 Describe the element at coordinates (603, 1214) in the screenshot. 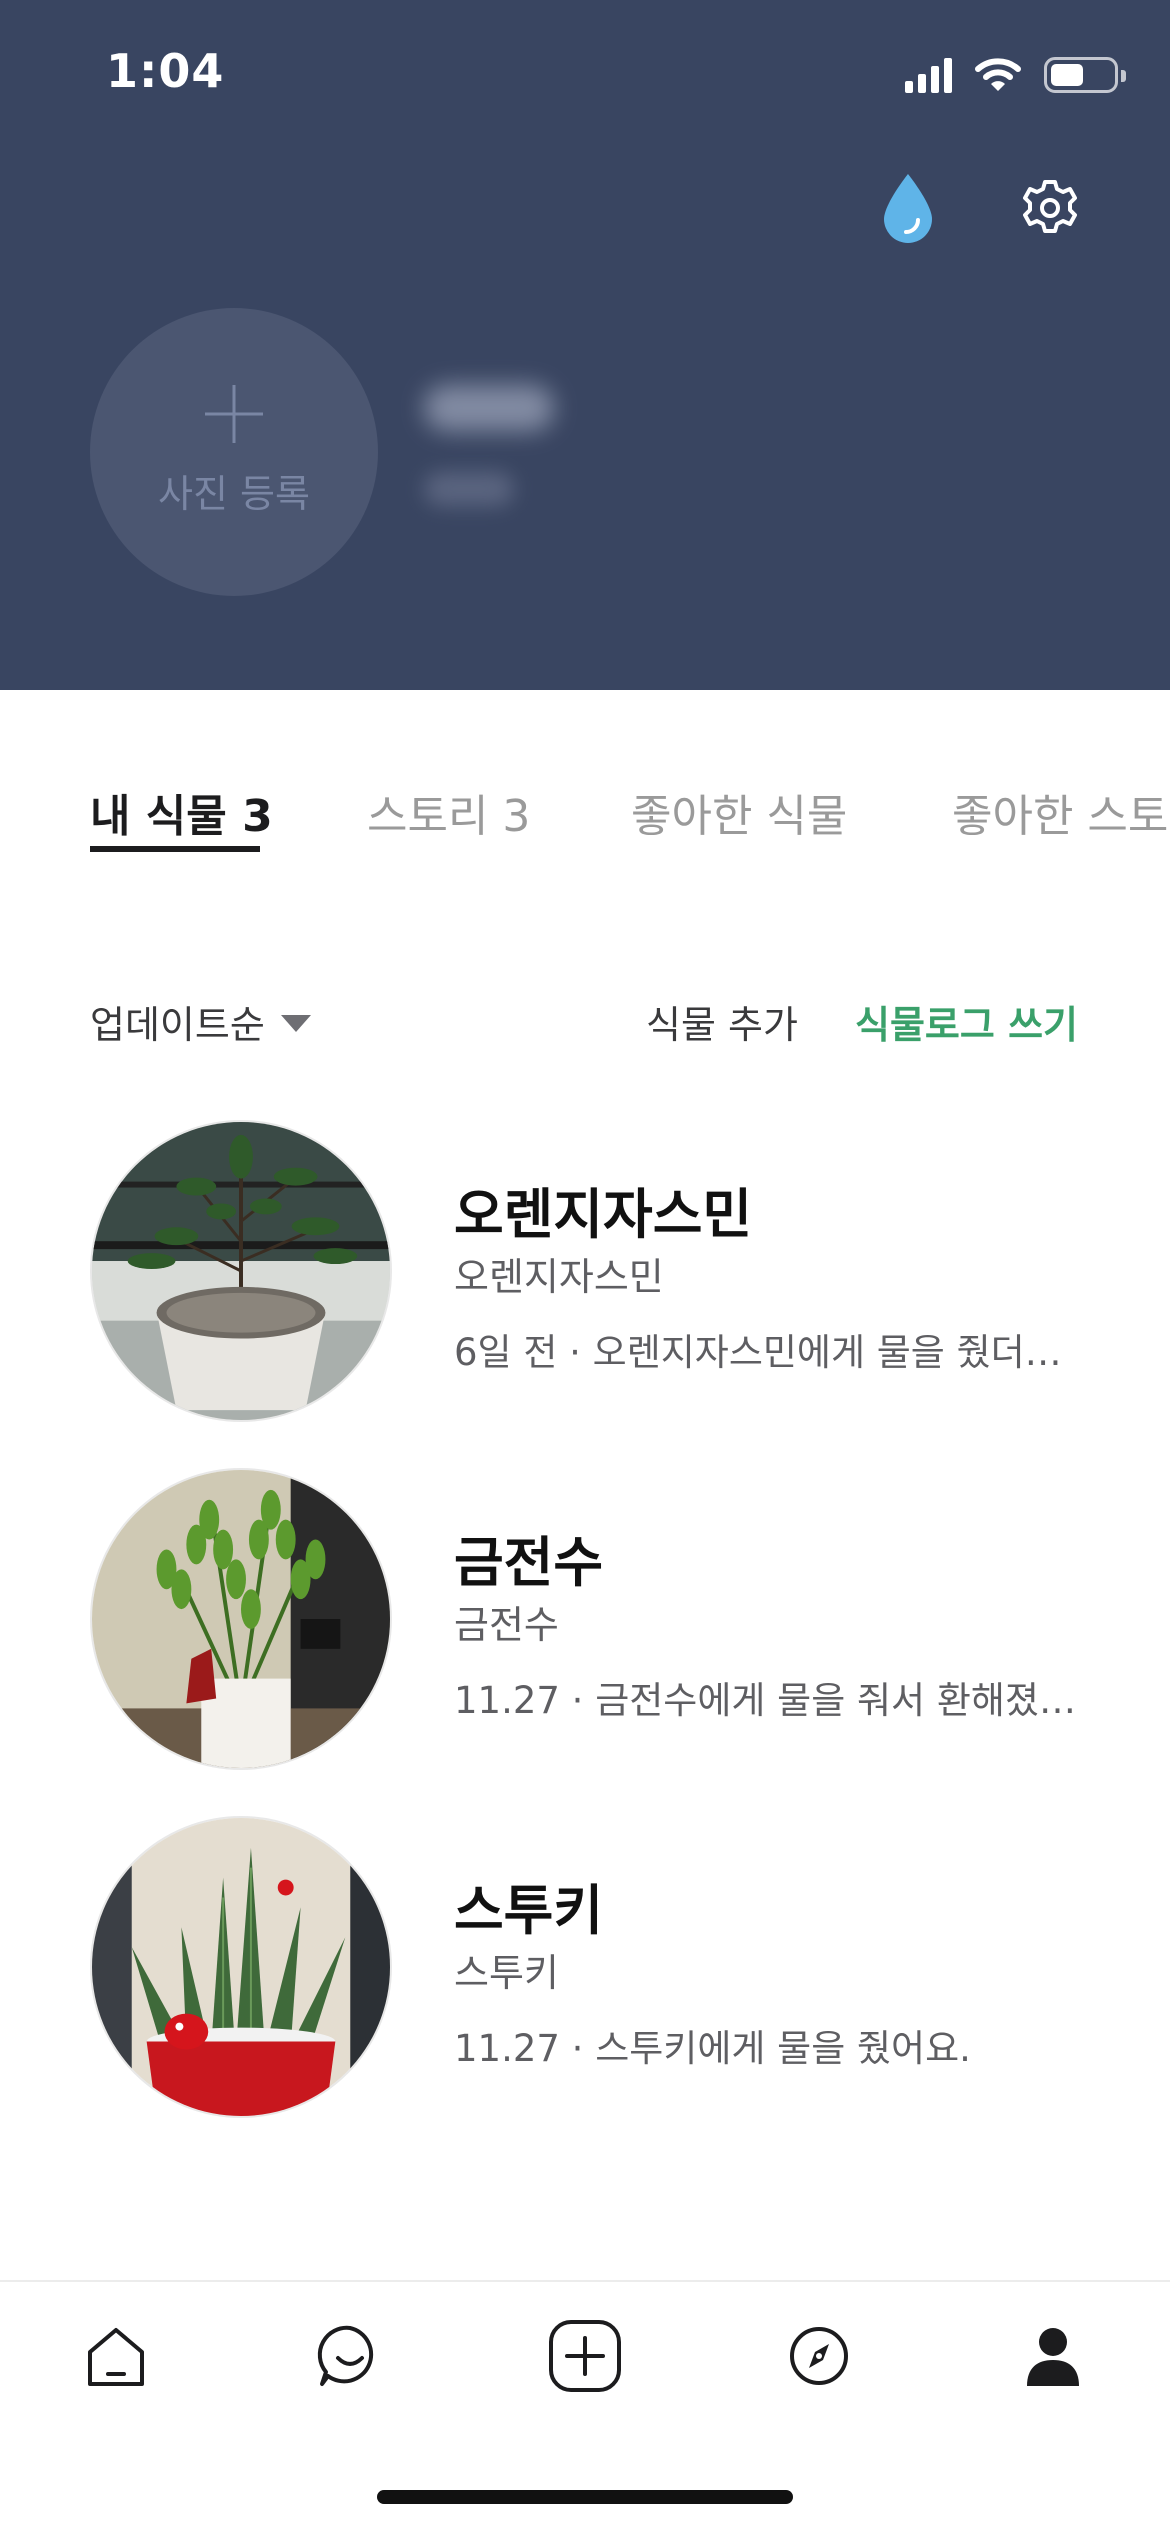

I see `plant-name: 오렌지자스민` at that location.